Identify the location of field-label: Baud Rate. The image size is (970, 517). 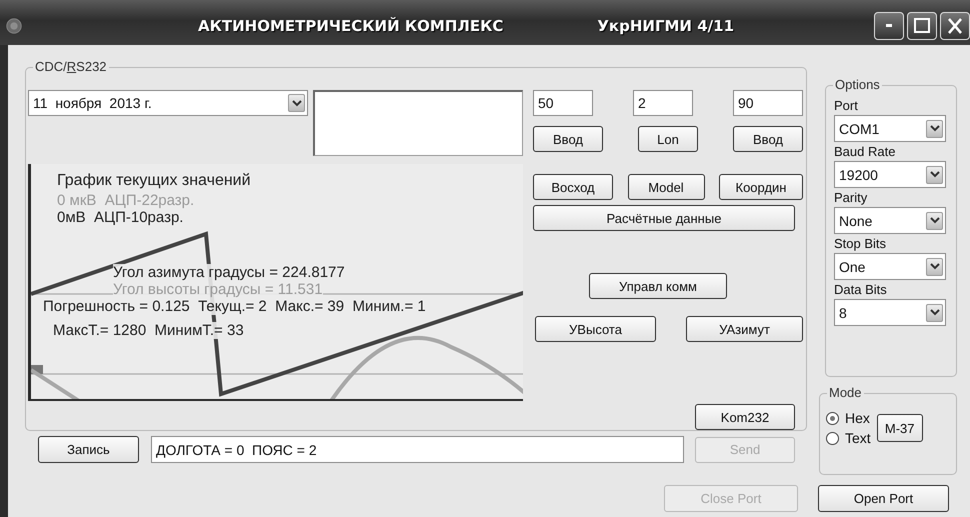
(865, 151).